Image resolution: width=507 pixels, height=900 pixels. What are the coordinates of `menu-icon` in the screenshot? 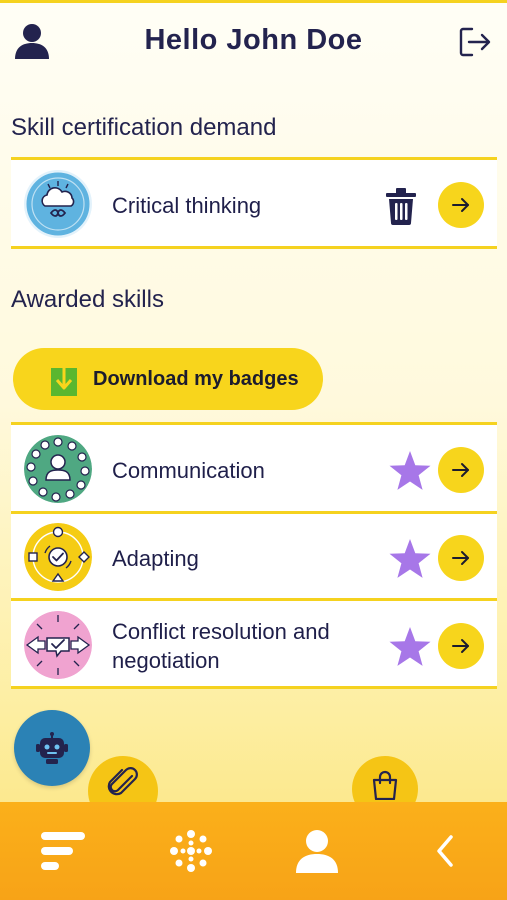 It's located at (63, 851).